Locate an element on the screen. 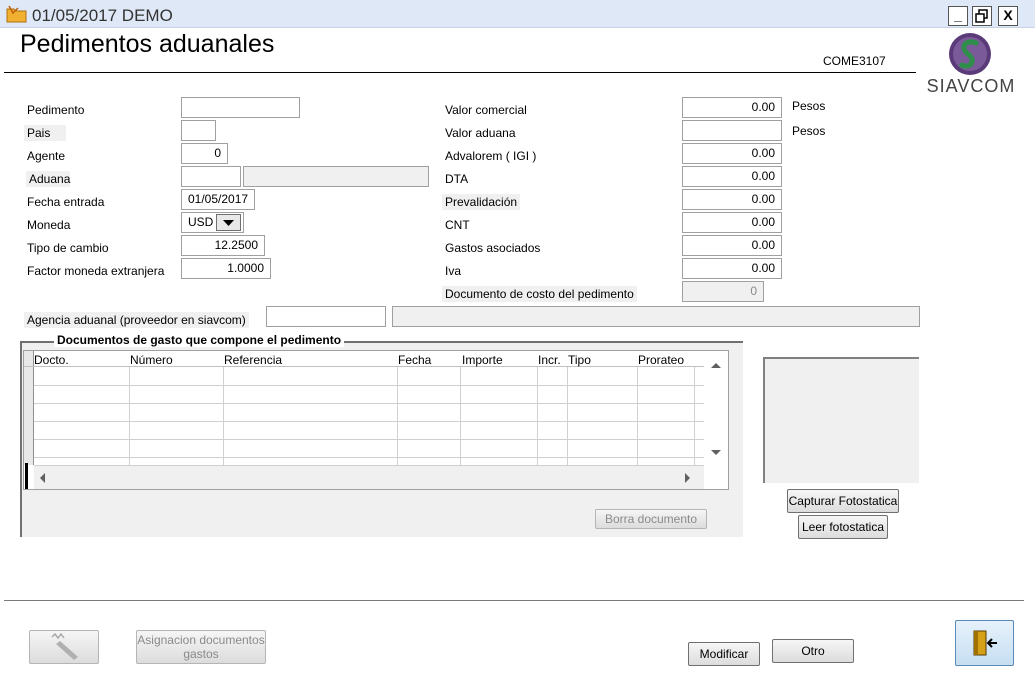 Image resolution: width=1035 pixels, height=689 pixels. col-referencia: Referencia is located at coordinates (253, 360).